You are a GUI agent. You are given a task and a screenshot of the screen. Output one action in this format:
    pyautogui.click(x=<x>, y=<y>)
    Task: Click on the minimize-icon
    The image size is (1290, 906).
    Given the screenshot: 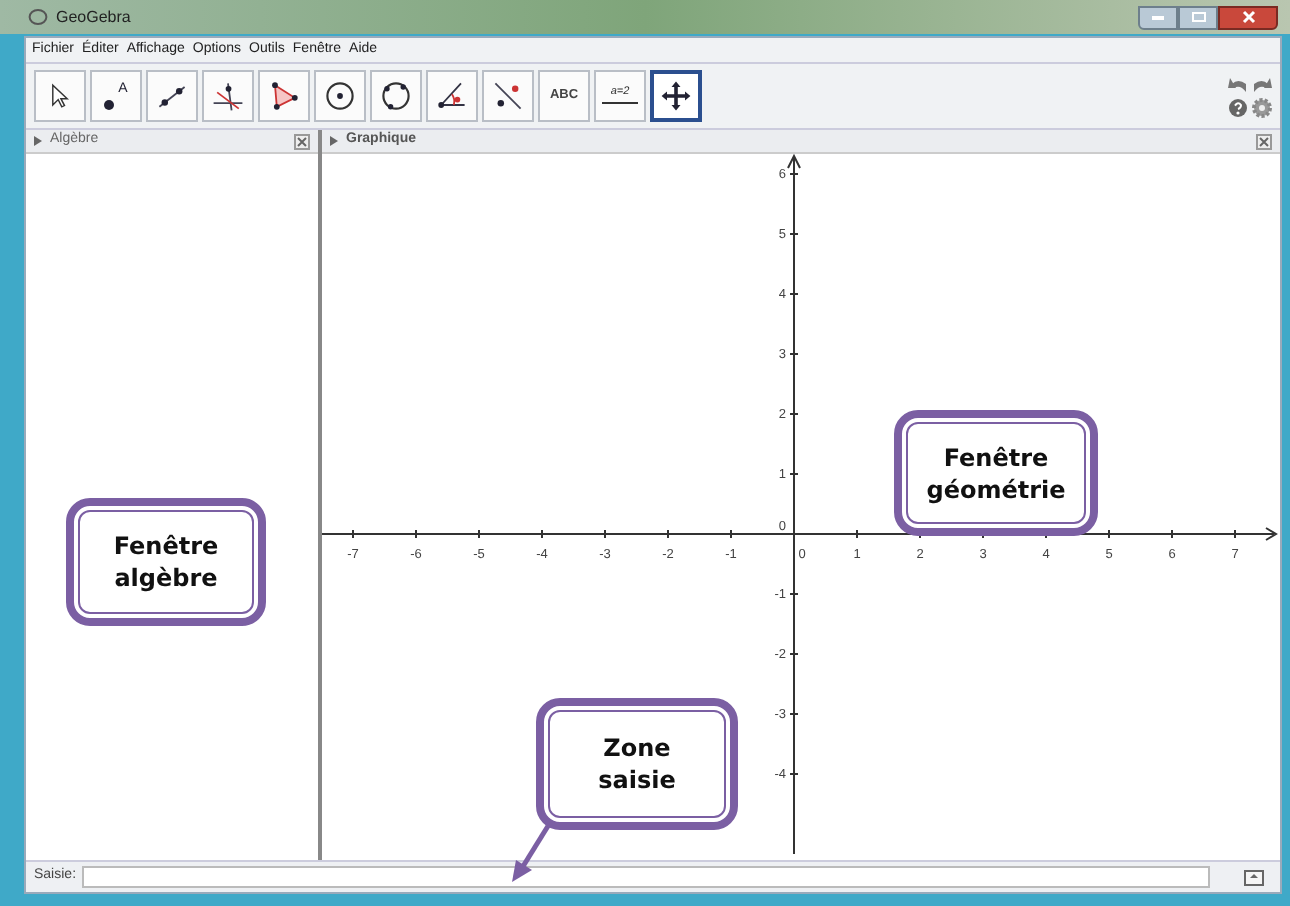 What is the action you would take?
    pyautogui.click(x=1158, y=17)
    